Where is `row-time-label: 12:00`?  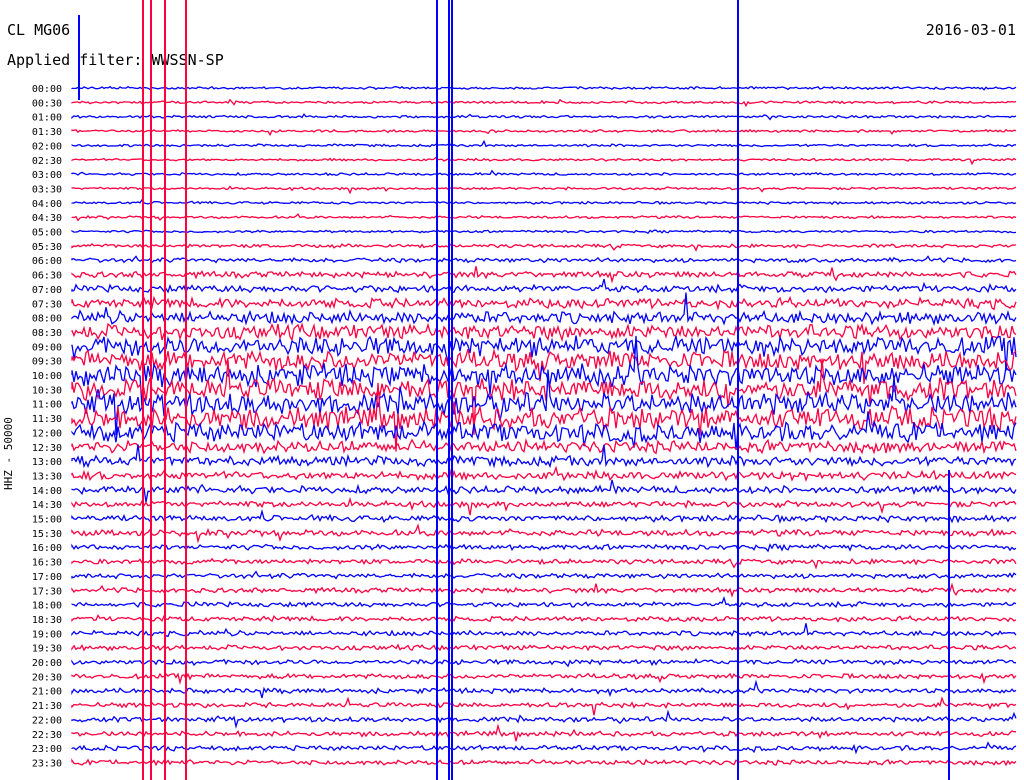 row-time-label: 12:00 is located at coordinates (47, 433).